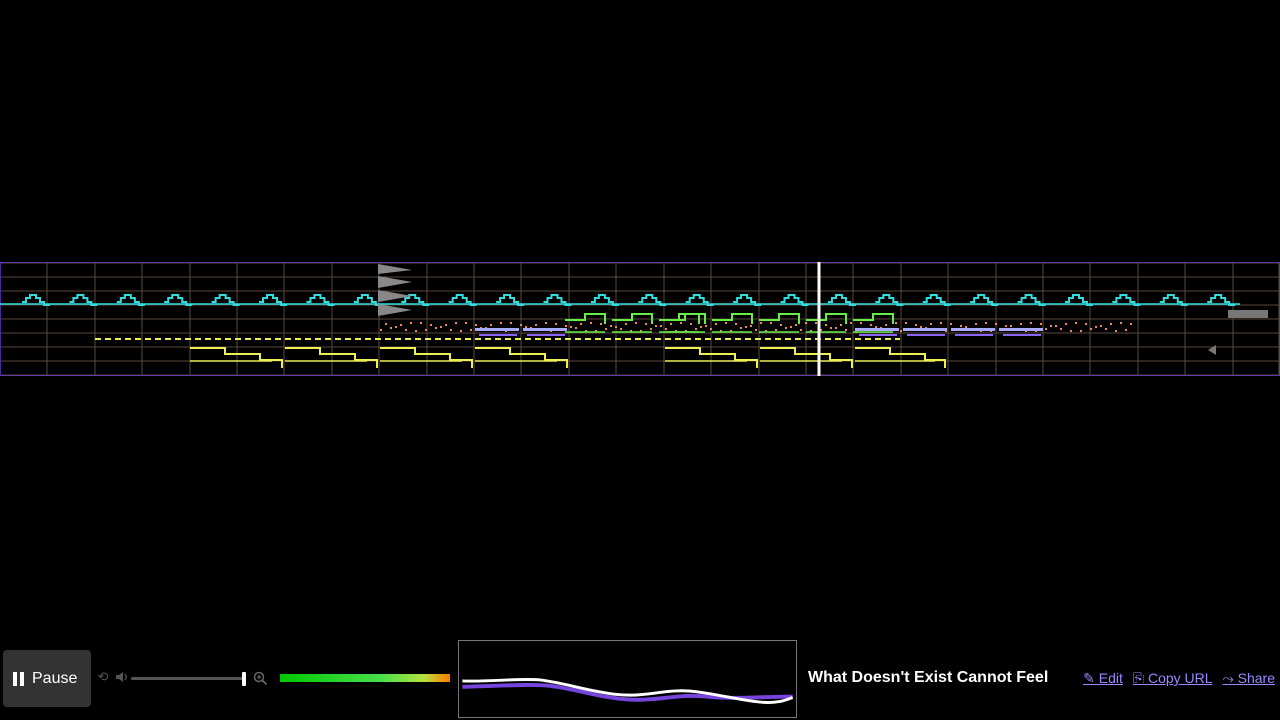  What do you see at coordinates (122, 677) in the screenshot?
I see `volume-icon` at bounding box center [122, 677].